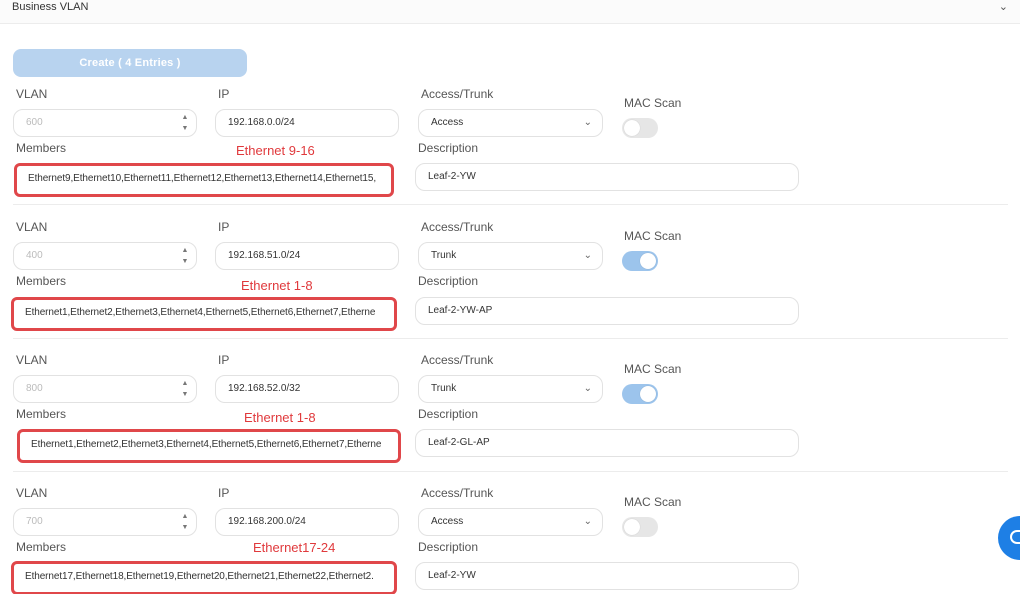  Describe the element at coordinates (607, 311) in the screenshot. I see `description-input: Leaf-2-YW-AP` at that location.